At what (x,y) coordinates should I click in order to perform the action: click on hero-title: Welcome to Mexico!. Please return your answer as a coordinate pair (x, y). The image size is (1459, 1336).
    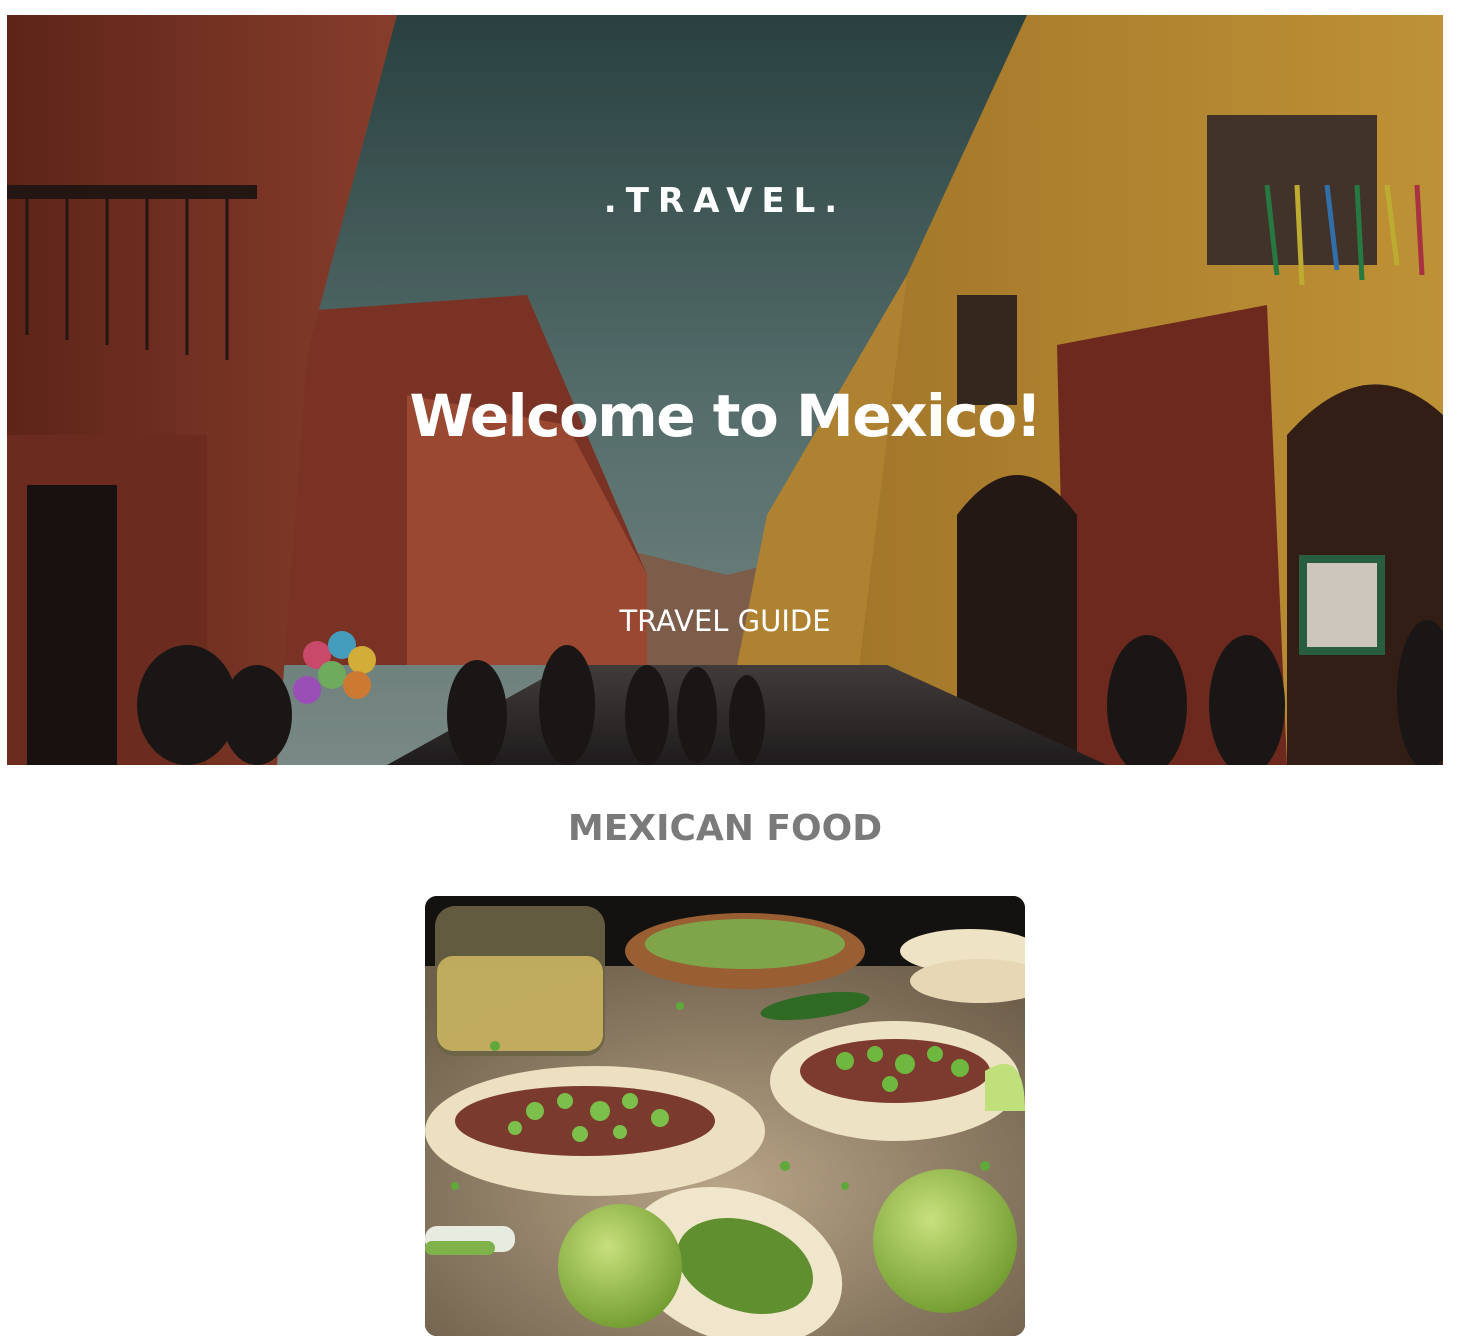
    Looking at the image, I should click on (725, 416).